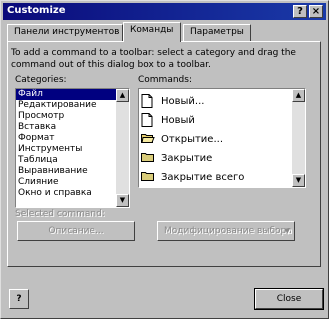  What do you see at coordinates (19, 299) in the screenshot?
I see `help-button: ?` at bounding box center [19, 299].